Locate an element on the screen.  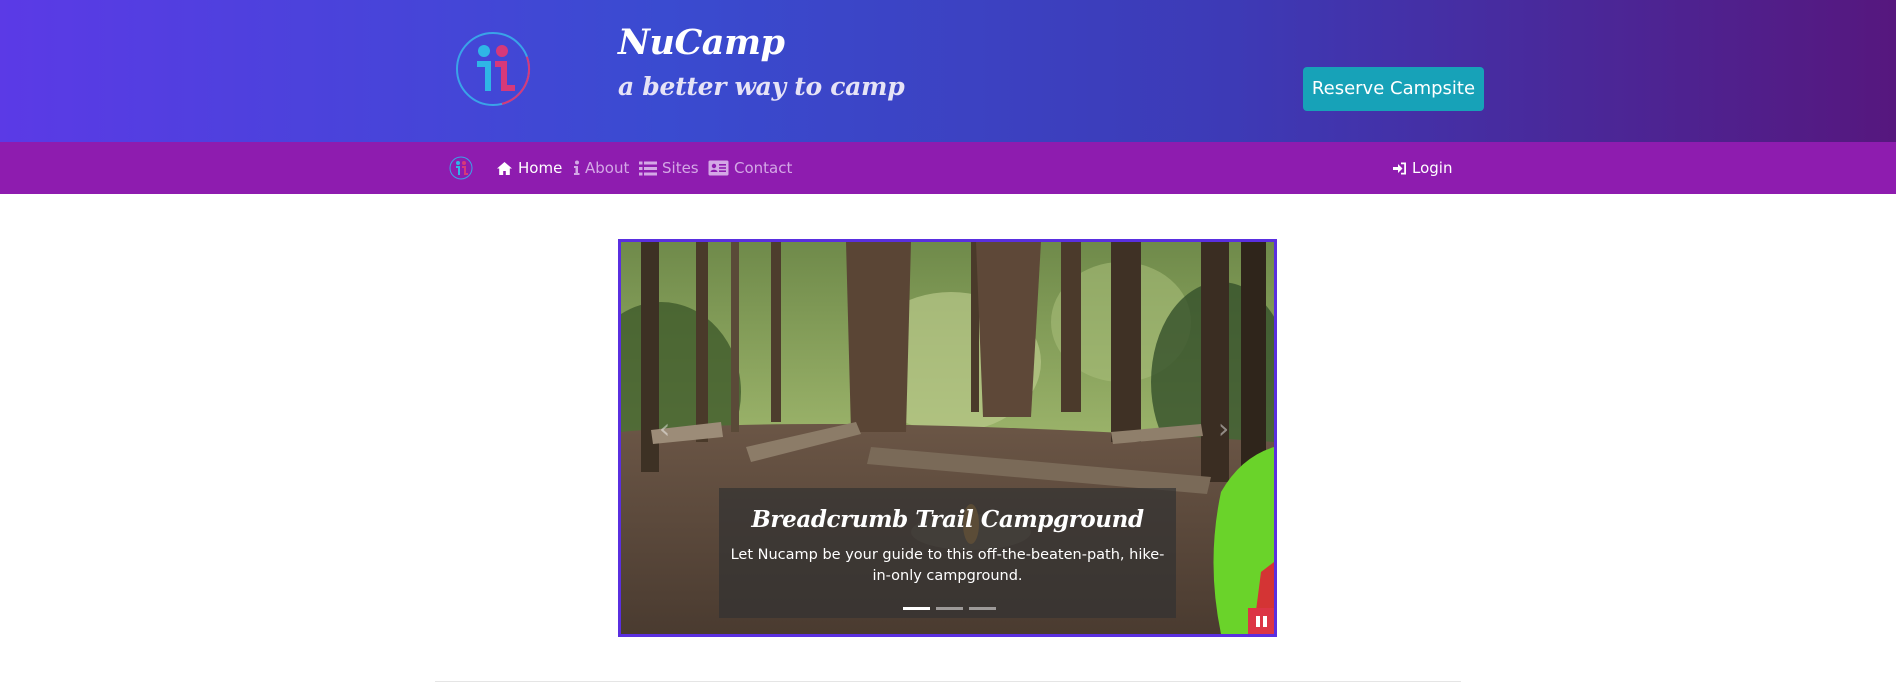
nucamp-logo-icon is located at coordinates (493, 69).